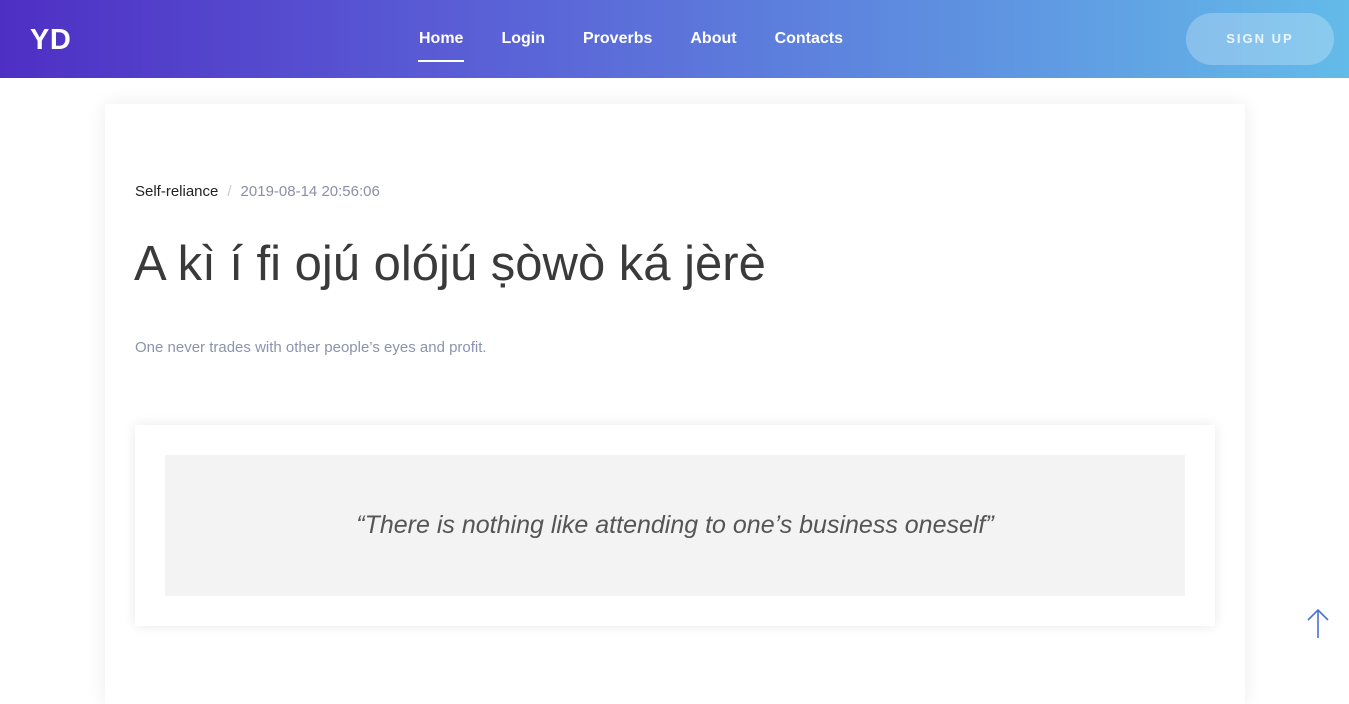 This screenshot has width=1349, height=704. What do you see at coordinates (441, 39) in the screenshot?
I see `nav-link-home: Home` at bounding box center [441, 39].